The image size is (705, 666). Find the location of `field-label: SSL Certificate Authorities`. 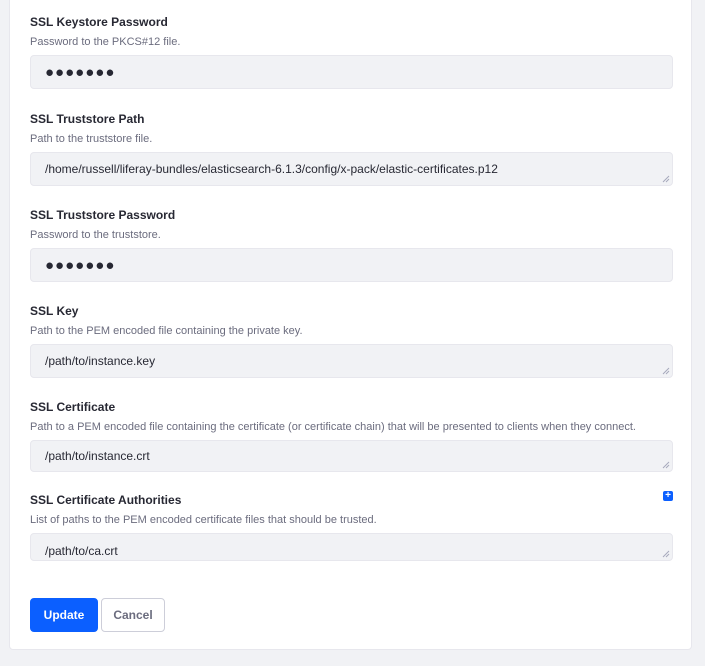

field-label: SSL Certificate Authorities is located at coordinates (106, 500).